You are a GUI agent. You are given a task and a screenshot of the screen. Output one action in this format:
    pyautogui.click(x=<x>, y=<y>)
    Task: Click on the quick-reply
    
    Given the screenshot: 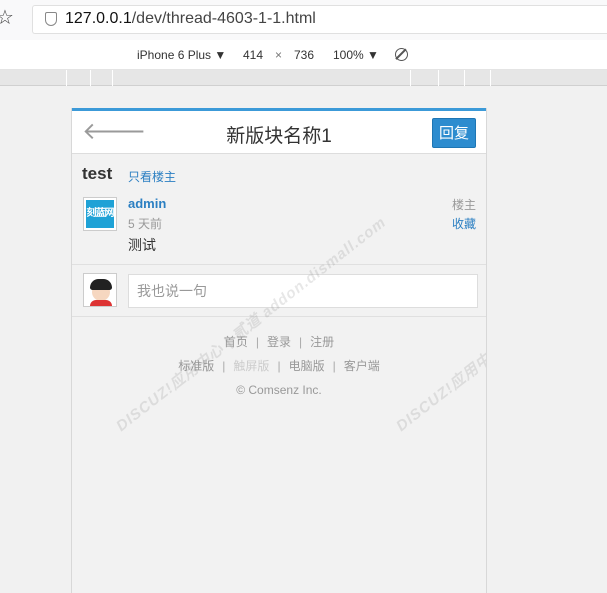 What is the action you would take?
    pyautogui.click(x=279, y=291)
    